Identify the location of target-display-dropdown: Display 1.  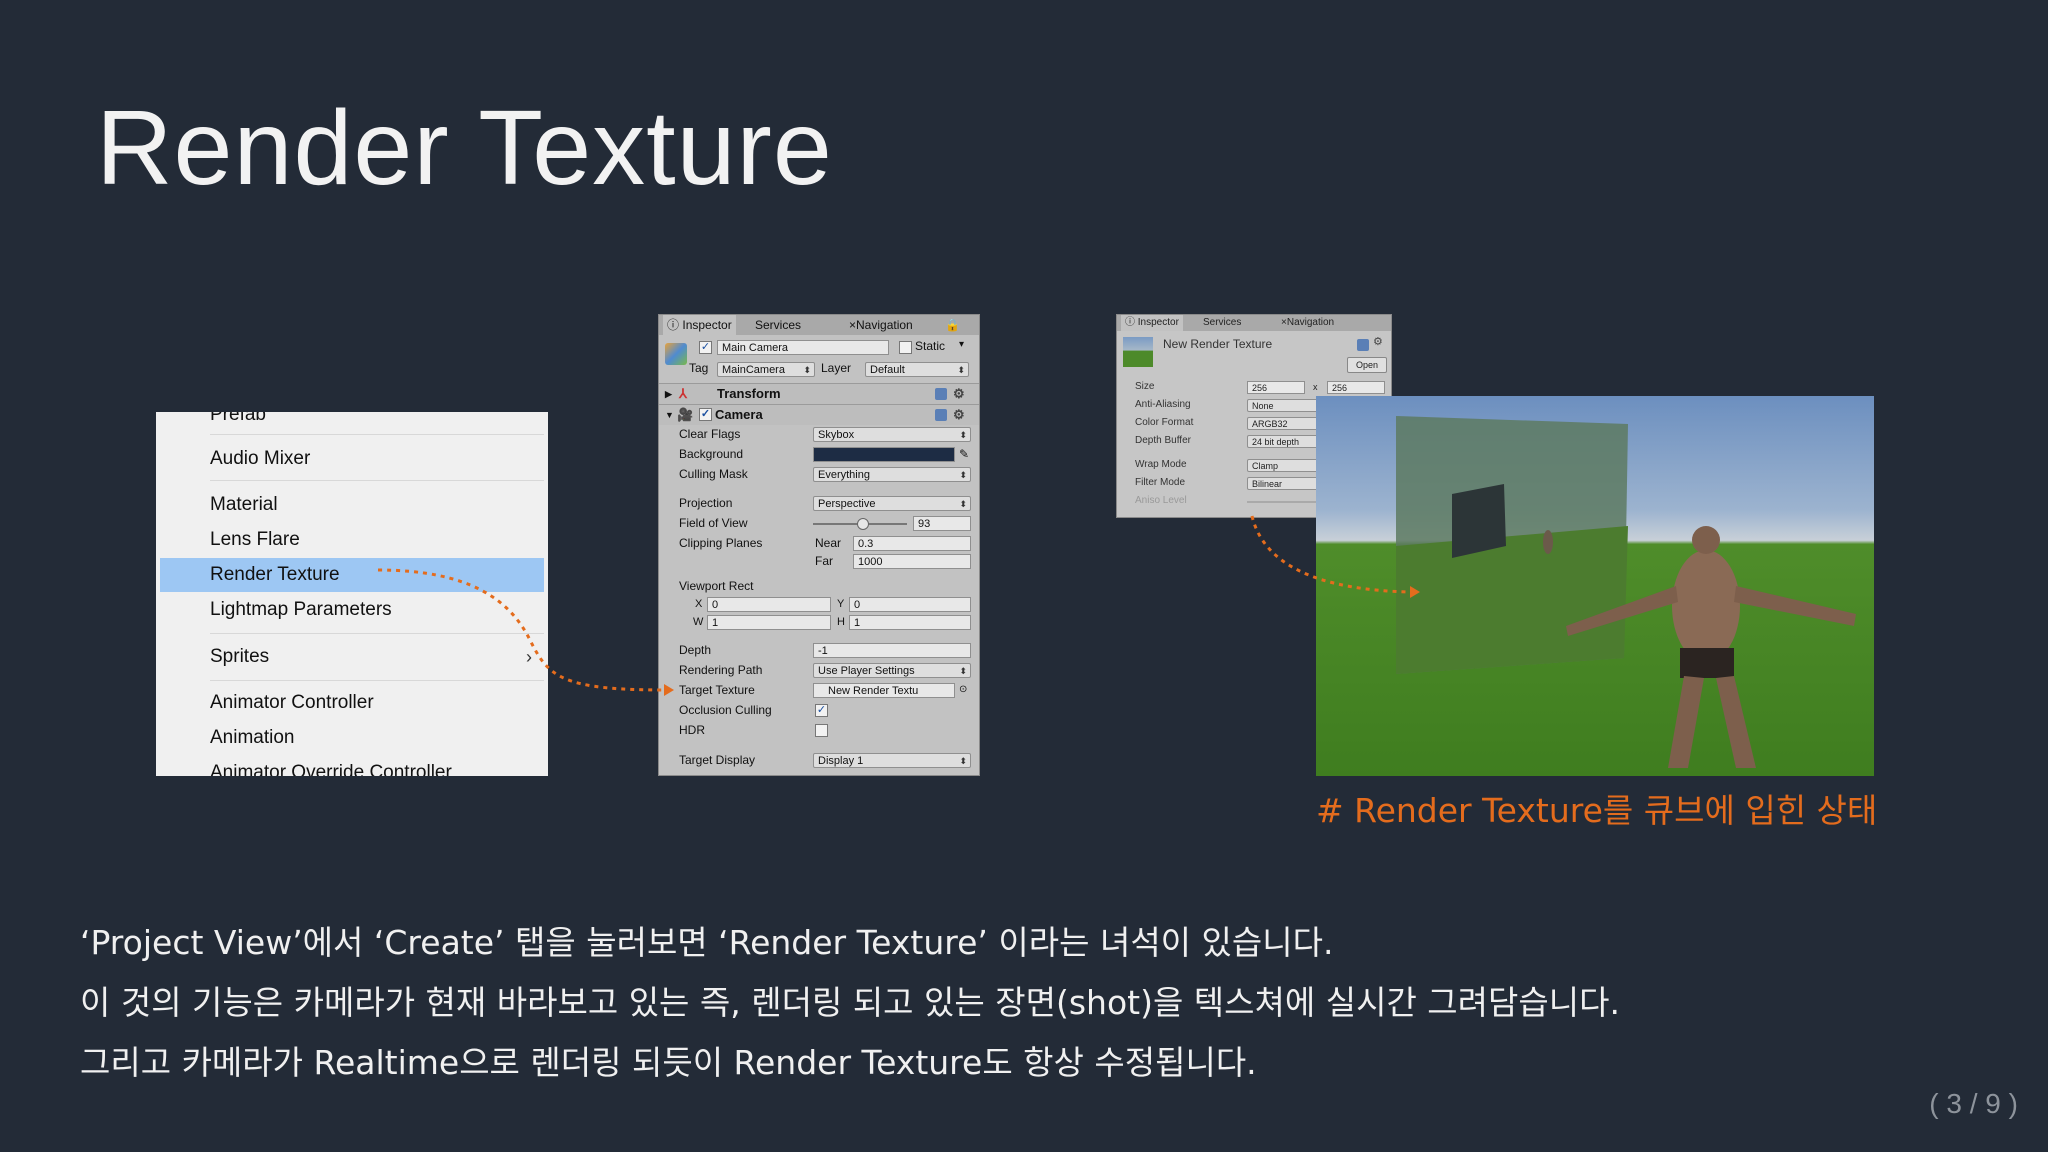
(892, 760).